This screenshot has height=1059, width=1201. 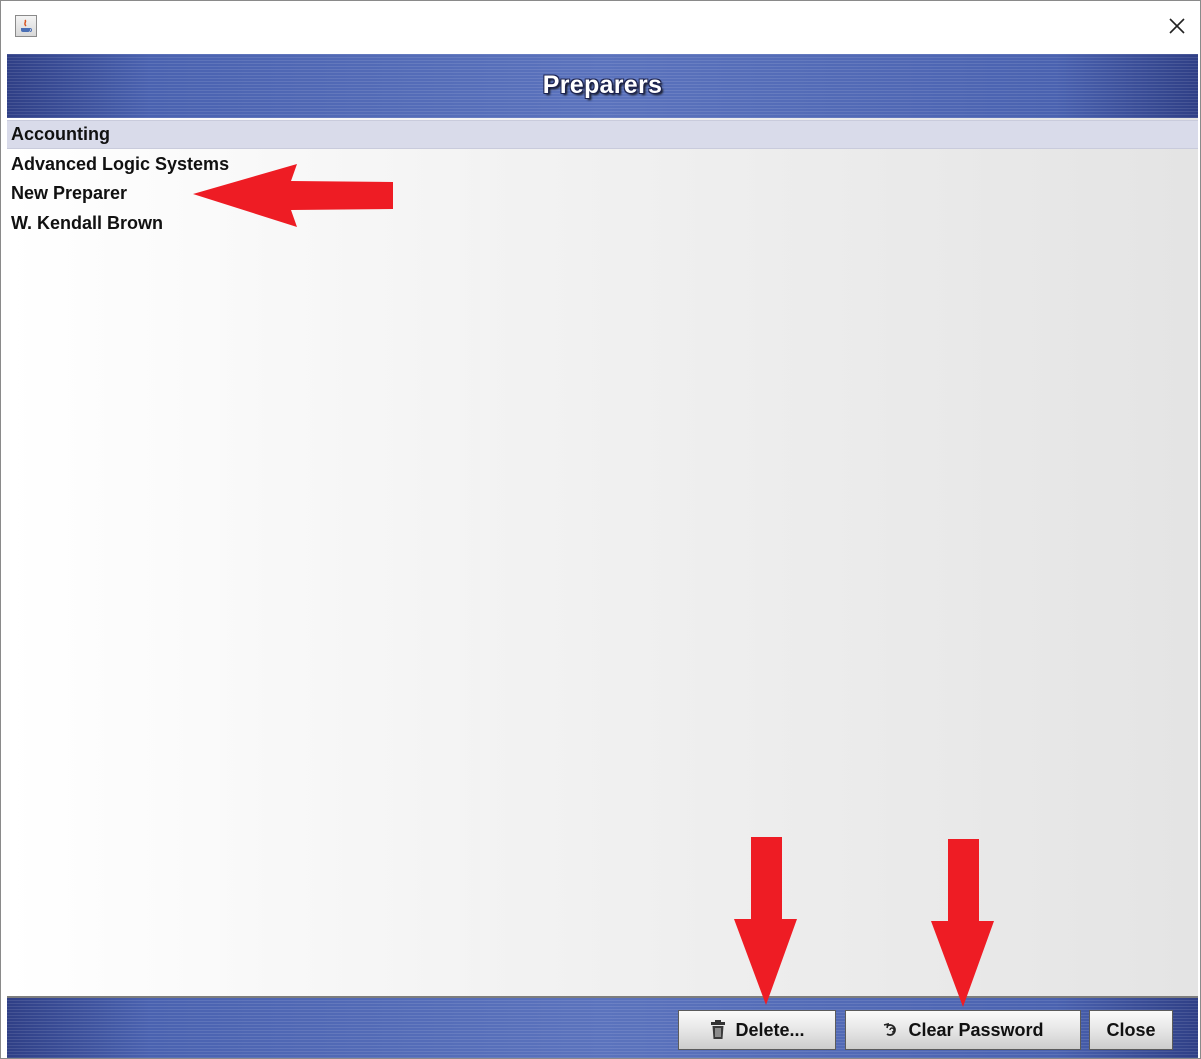 What do you see at coordinates (891, 1030) in the screenshot?
I see `reset-icon` at bounding box center [891, 1030].